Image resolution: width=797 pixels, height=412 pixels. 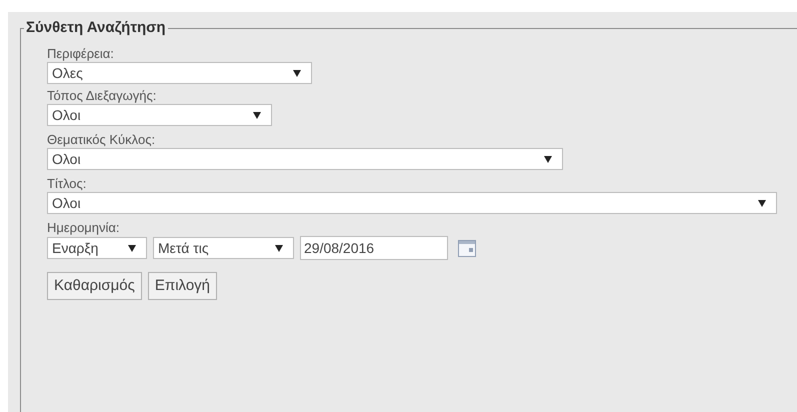 What do you see at coordinates (374, 248) in the screenshot?
I see `date-input: 29/08/2016` at bounding box center [374, 248].